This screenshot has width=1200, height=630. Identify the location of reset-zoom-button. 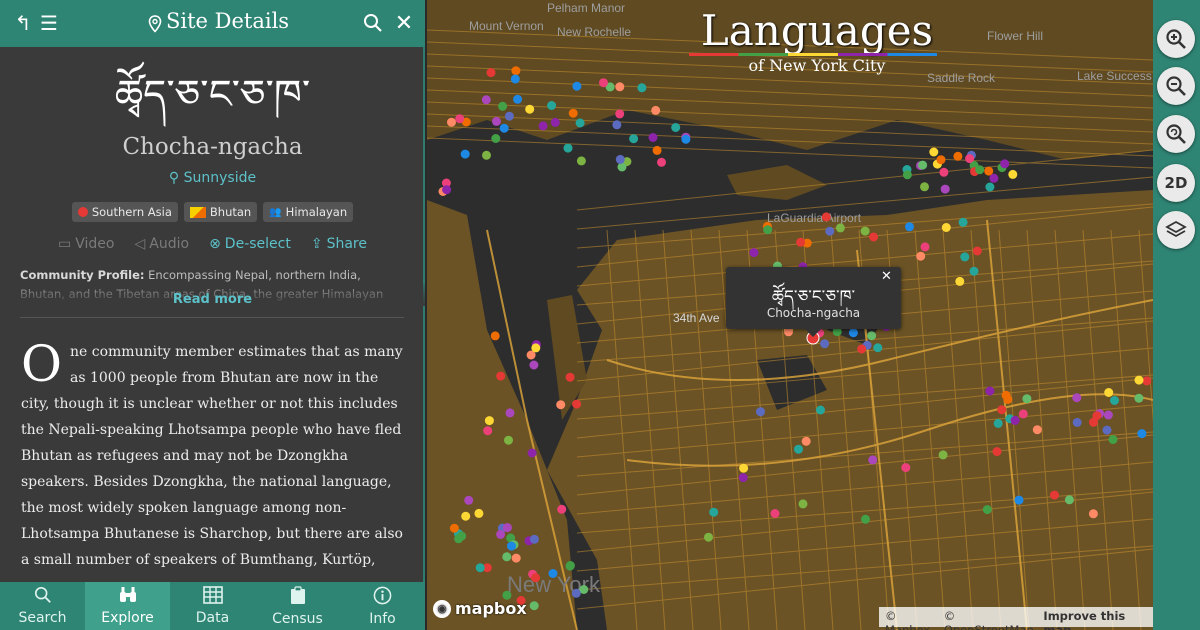
(1176, 134).